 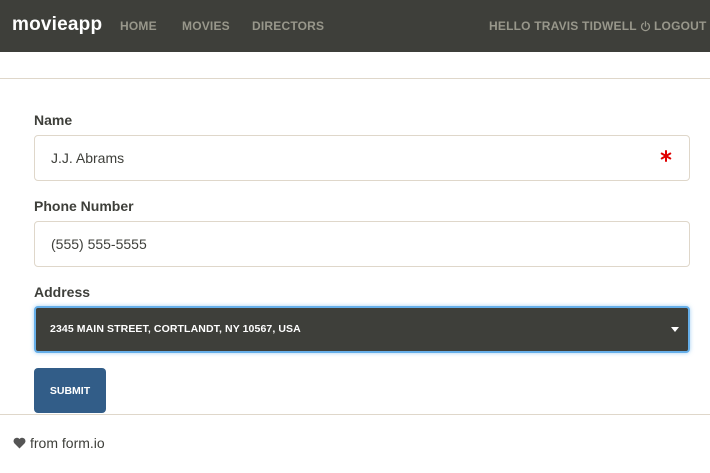 I want to click on footer: from form.io, so click(x=59, y=443).